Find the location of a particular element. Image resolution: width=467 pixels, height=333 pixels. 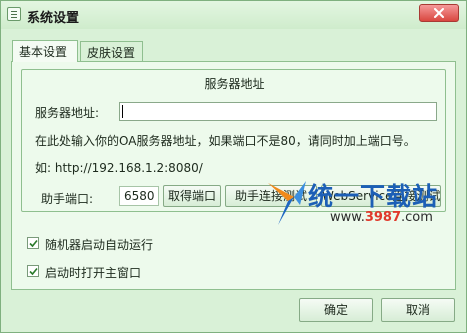

watermark-text: 统一下载站 is located at coordinates (373, 196).